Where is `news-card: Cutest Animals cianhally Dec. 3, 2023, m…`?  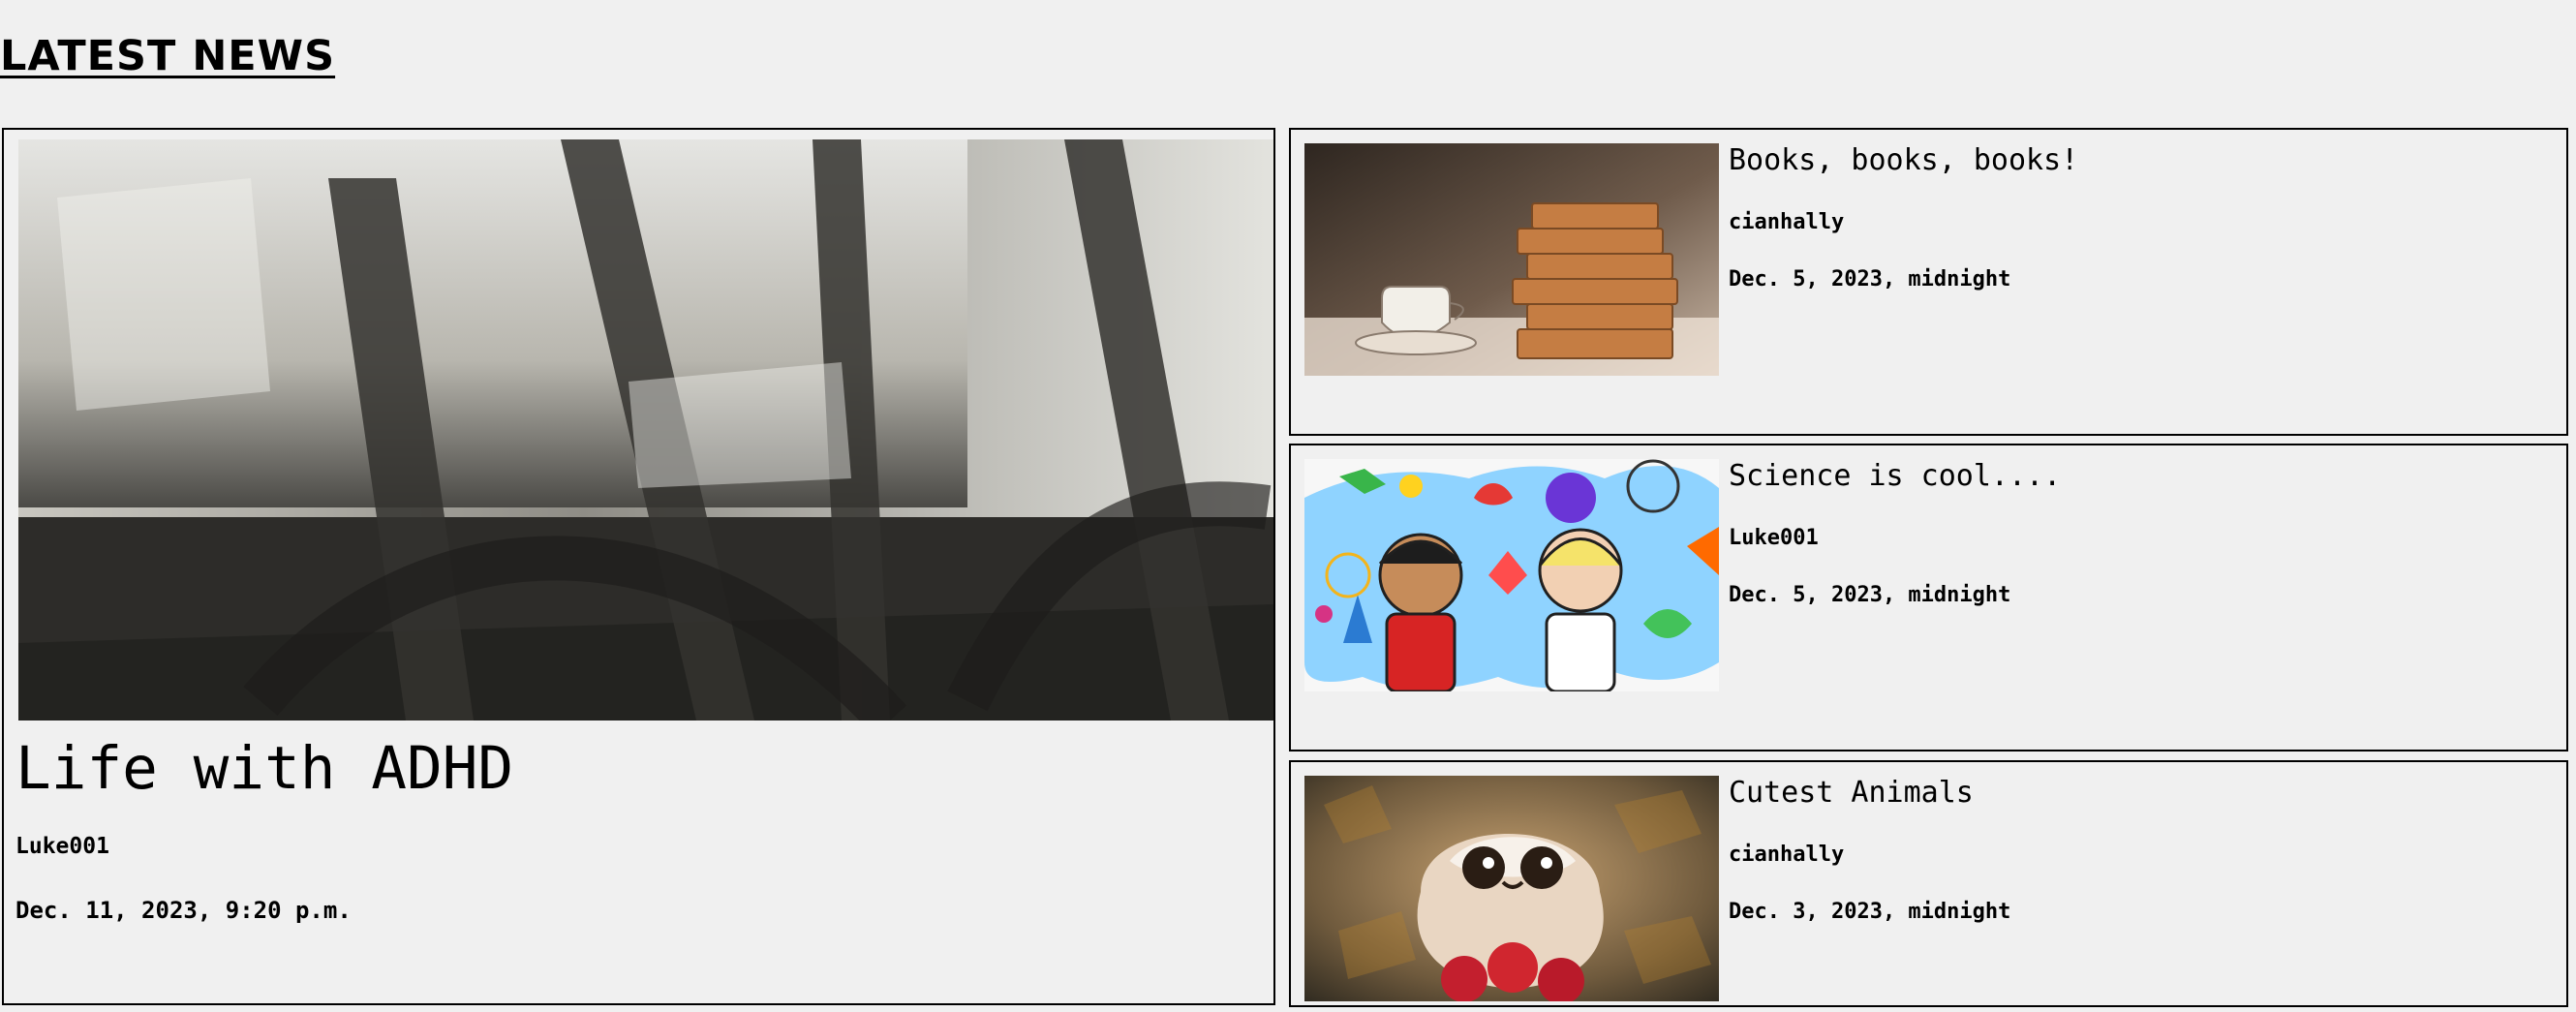
news-card: Cutest Animals cianhally Dec. 3, 2023, m… is located at coordinates (1928, 883).